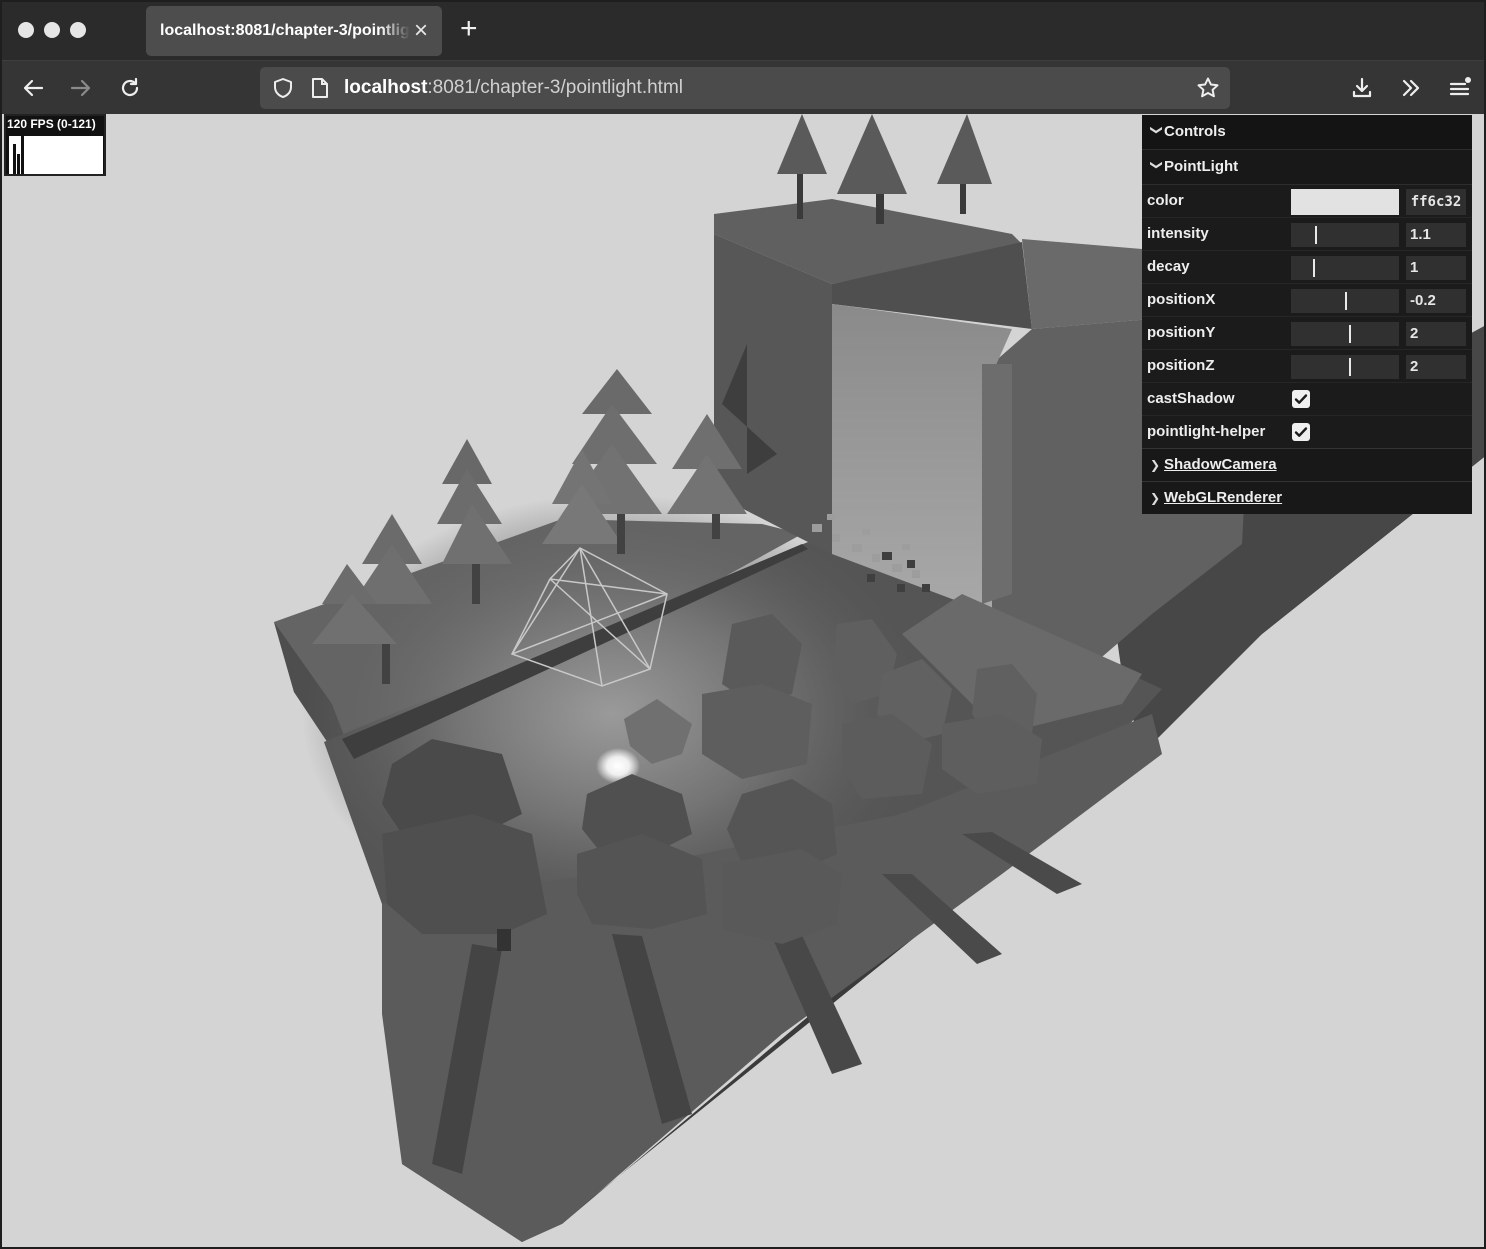 This screenshot has height=1249, width=1486. I want to click on hamburger-menu-icon, so click(1460, 86).